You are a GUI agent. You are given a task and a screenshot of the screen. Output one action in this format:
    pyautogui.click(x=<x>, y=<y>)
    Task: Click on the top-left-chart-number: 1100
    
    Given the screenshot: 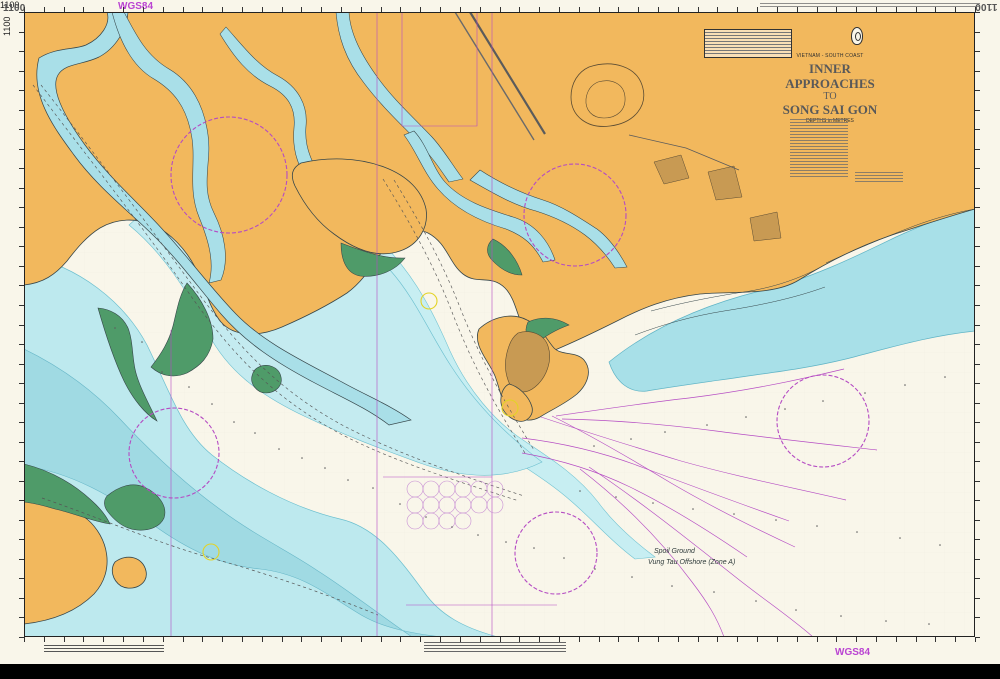 What is the action you would take?
    pyautogui.click(x=14, y=8)
    